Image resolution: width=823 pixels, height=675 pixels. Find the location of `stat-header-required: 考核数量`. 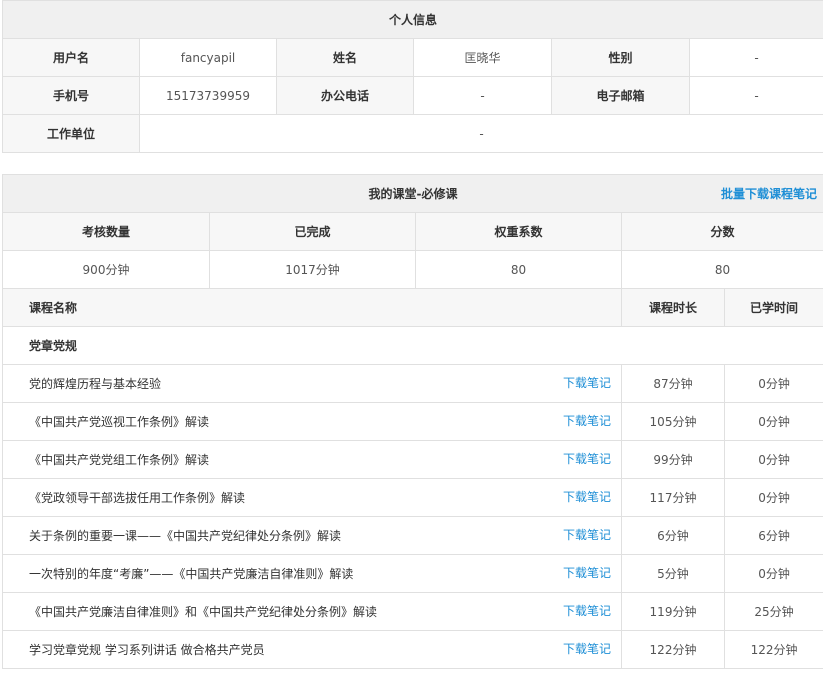

stat-header-required: 考核数量 is located at coordinates (106, 231).